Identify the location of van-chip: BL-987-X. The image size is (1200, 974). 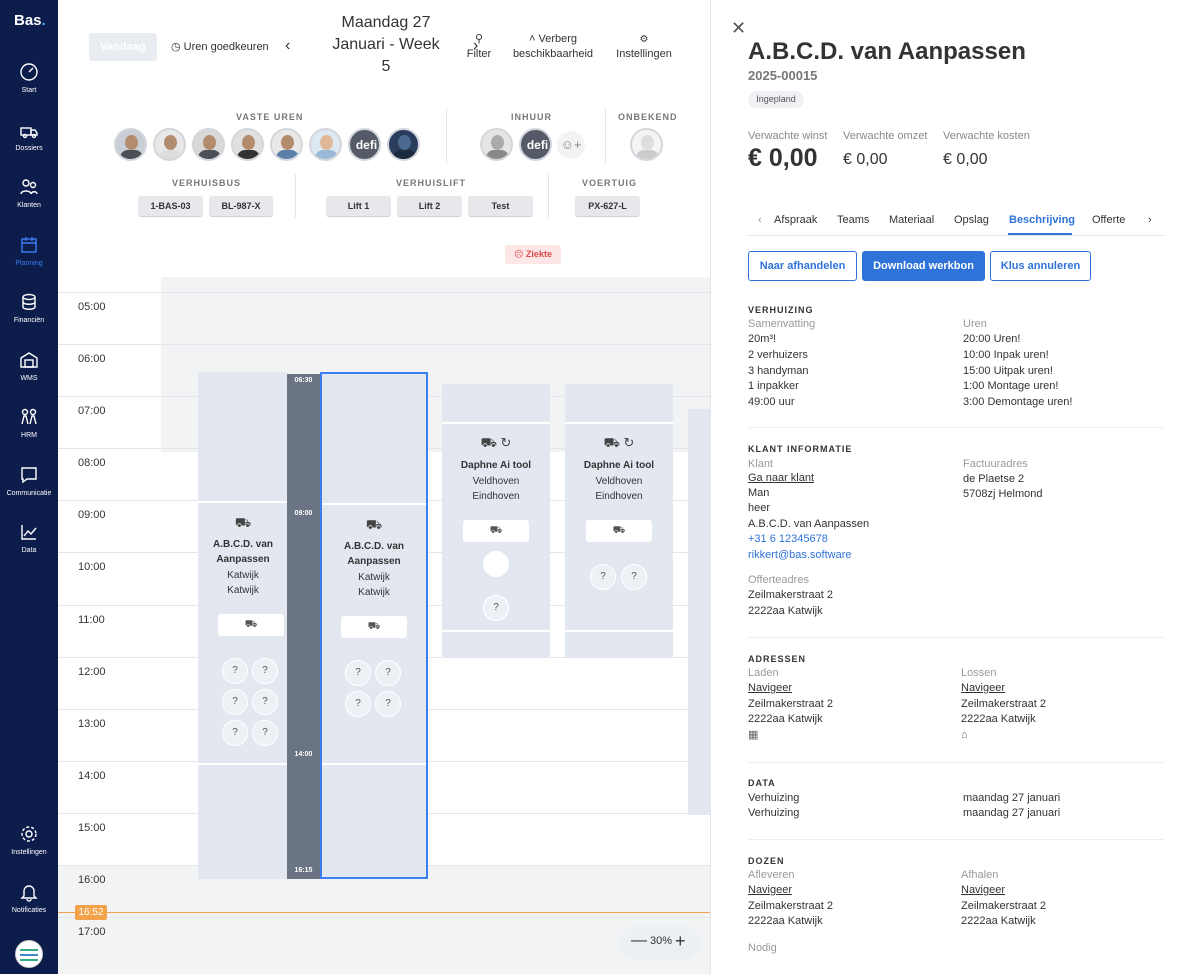
(241, 206).